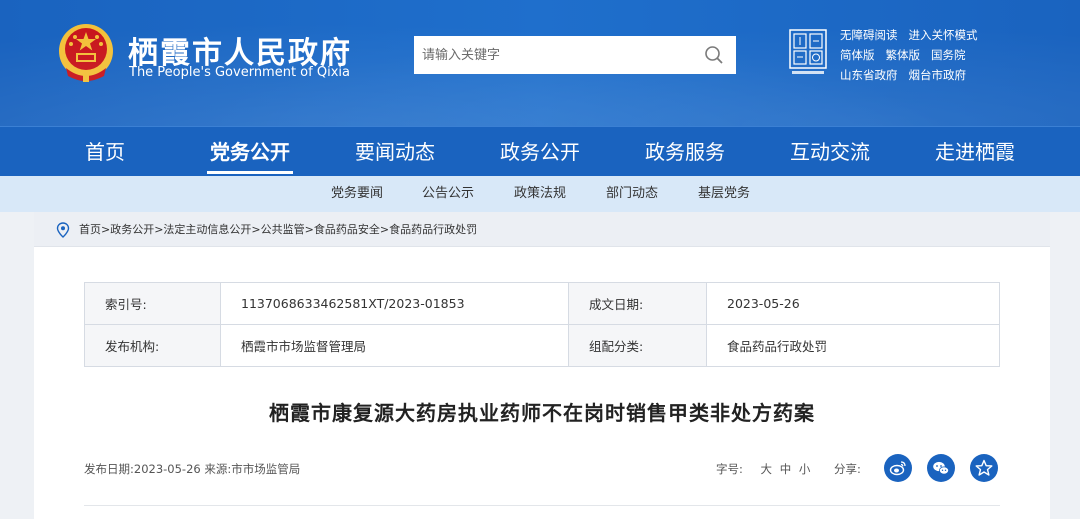  What do you see at coordinates (847, 469) in the screenshot?
I see `share-label: 分享:` at bounding box center [847, 469].